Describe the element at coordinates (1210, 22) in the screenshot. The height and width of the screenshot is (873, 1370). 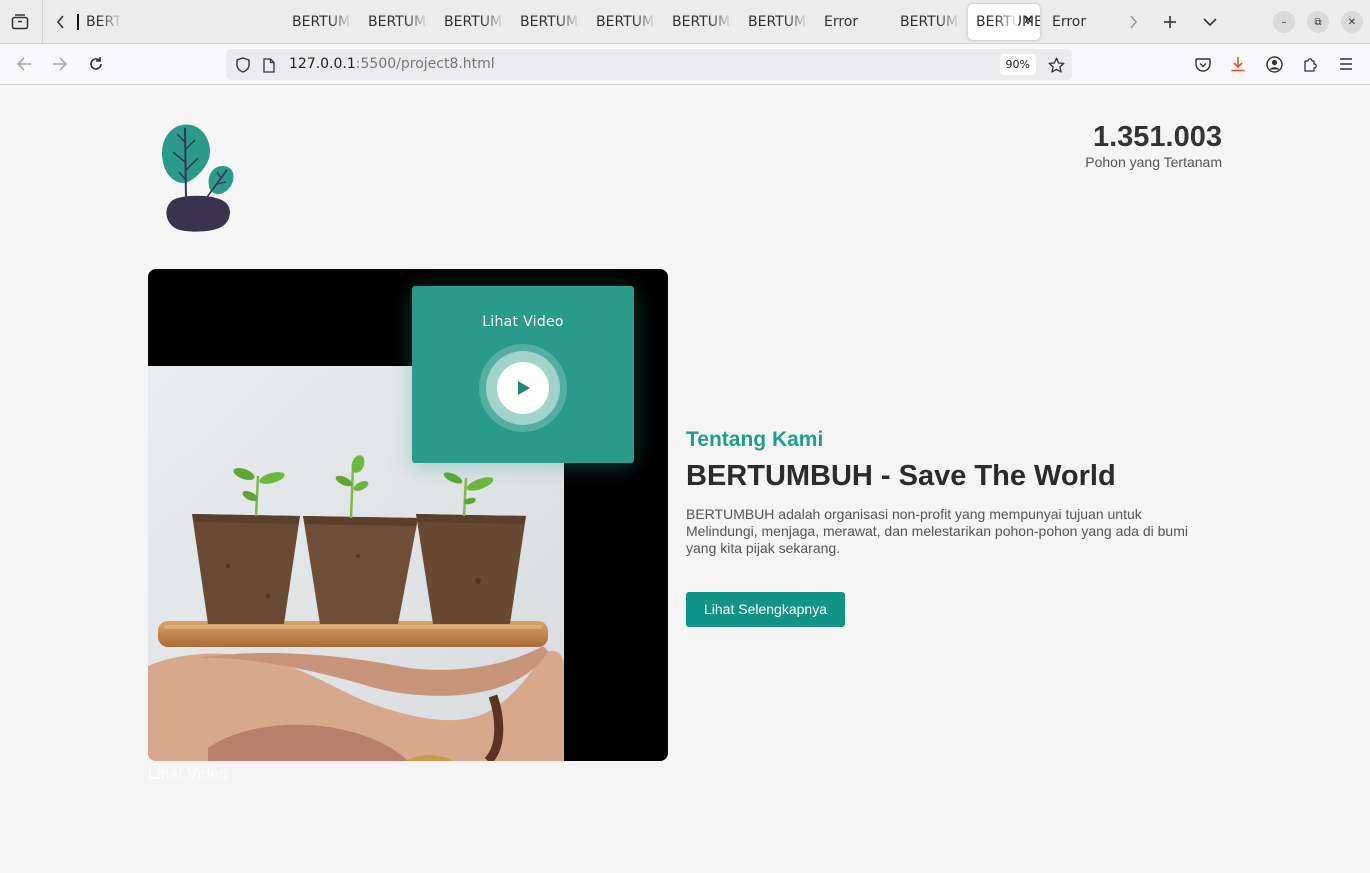
I see `list-all-tabs-icon` at that location.